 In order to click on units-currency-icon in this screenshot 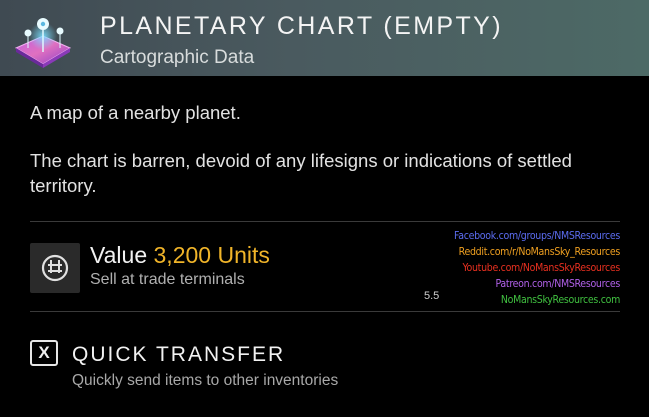, I will do `click(55, 268)`.